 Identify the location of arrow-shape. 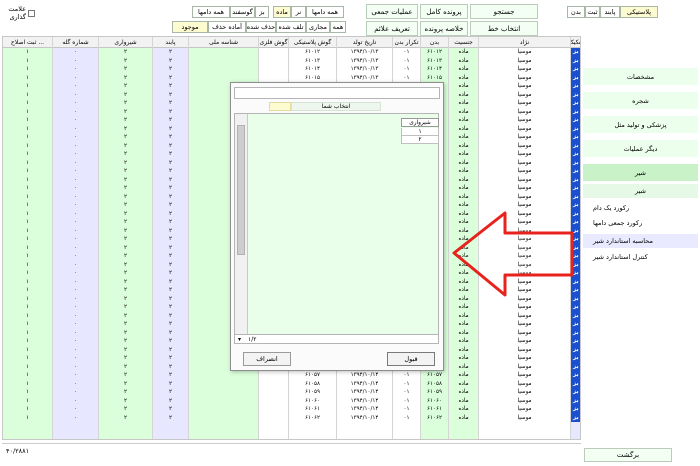
(513, 254).